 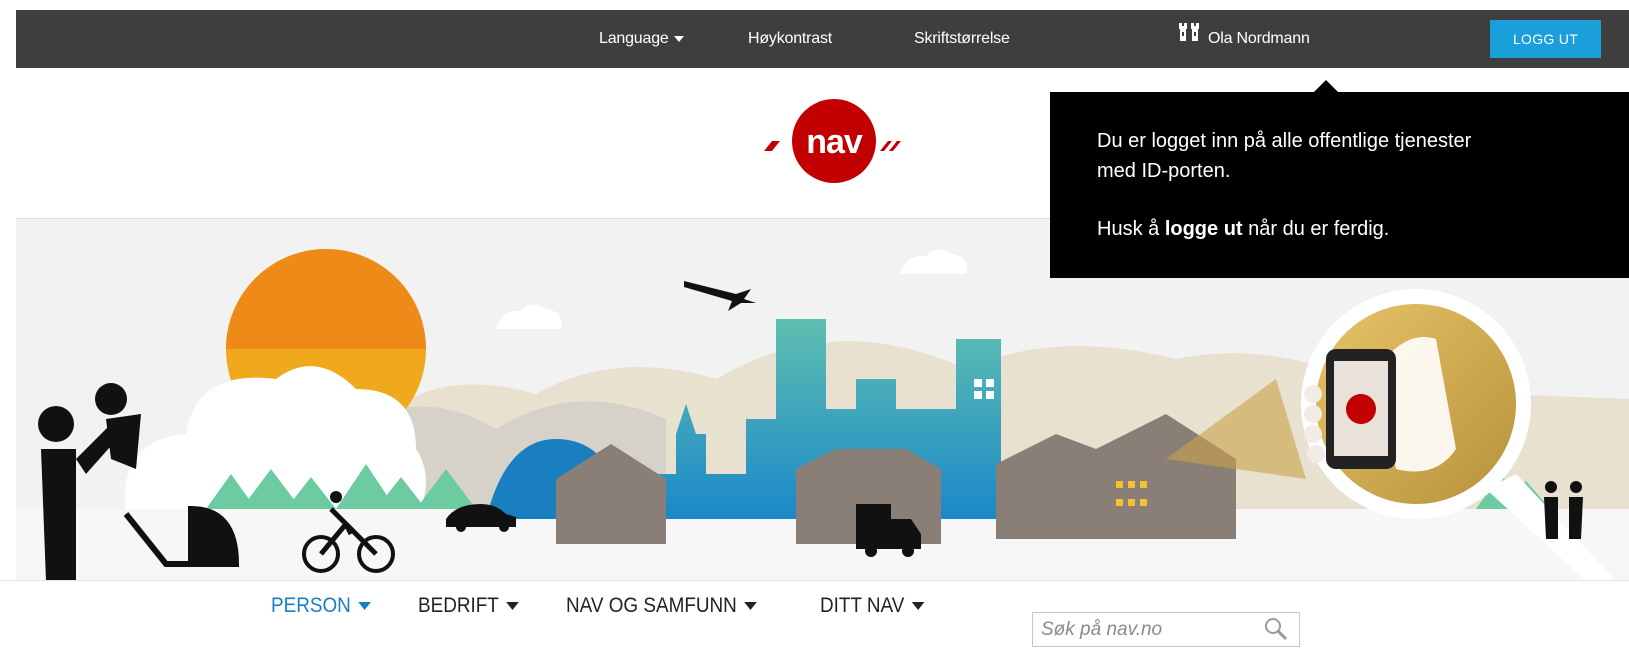 I want to click on search-box, so click(x=1166, y=629).